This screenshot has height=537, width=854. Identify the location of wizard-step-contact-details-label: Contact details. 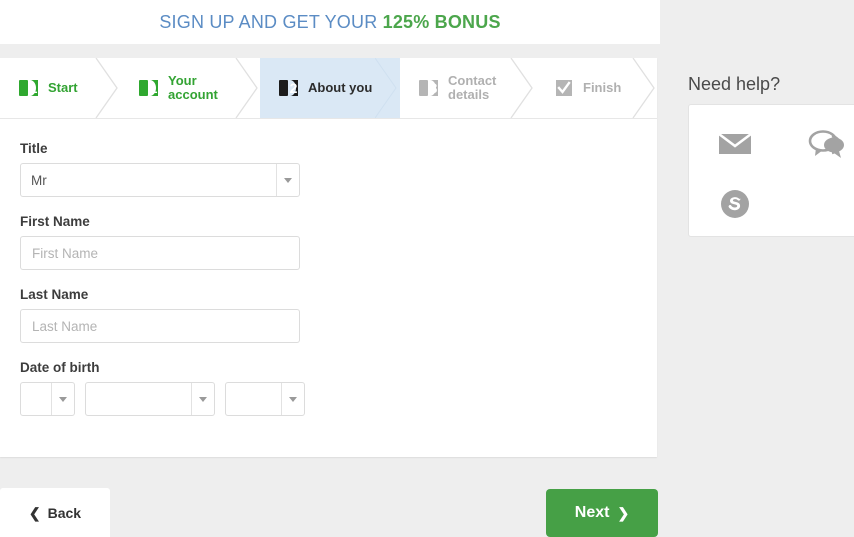
(472, 87).